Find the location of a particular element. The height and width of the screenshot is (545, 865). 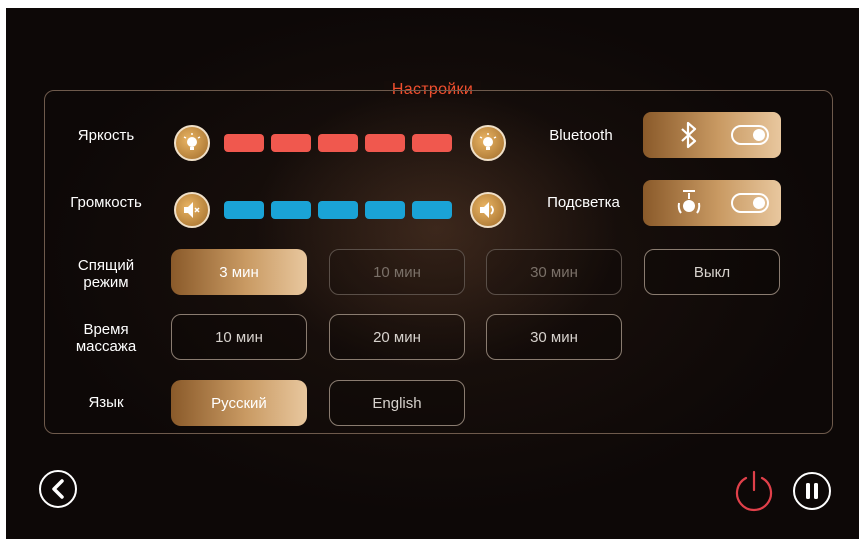

sleep-mode-label-line1: Спящий is located at coordinates (106, 265).